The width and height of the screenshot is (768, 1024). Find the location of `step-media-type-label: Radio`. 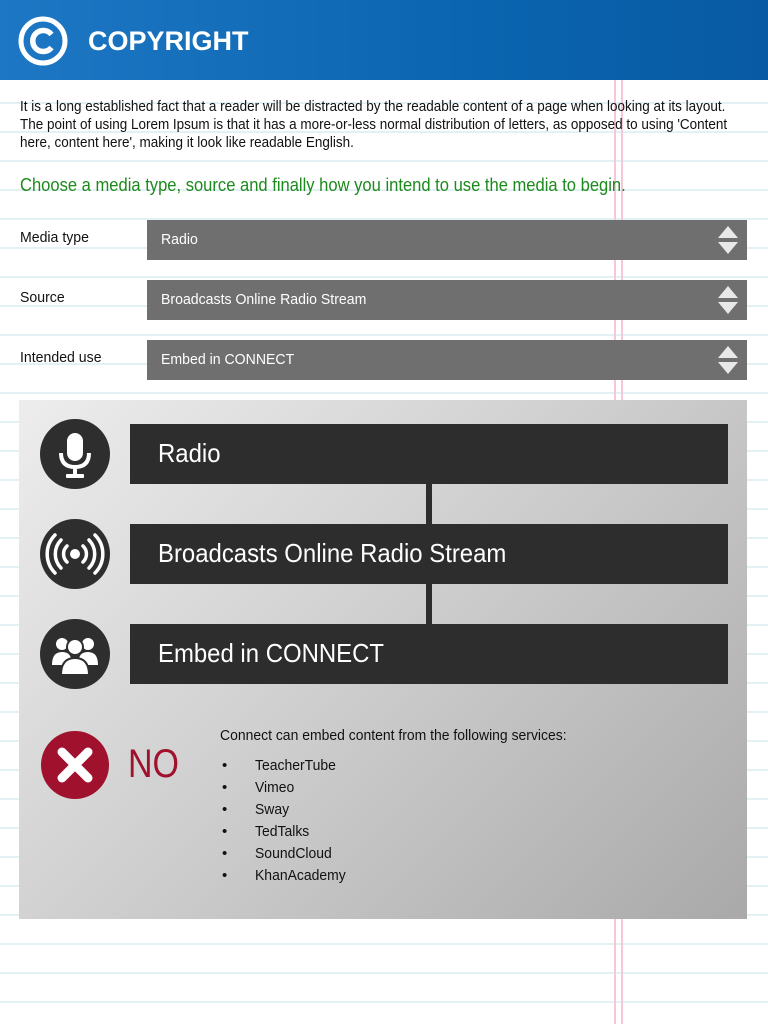

step-media-type-label: Radio is located at coordinates (189, 453).